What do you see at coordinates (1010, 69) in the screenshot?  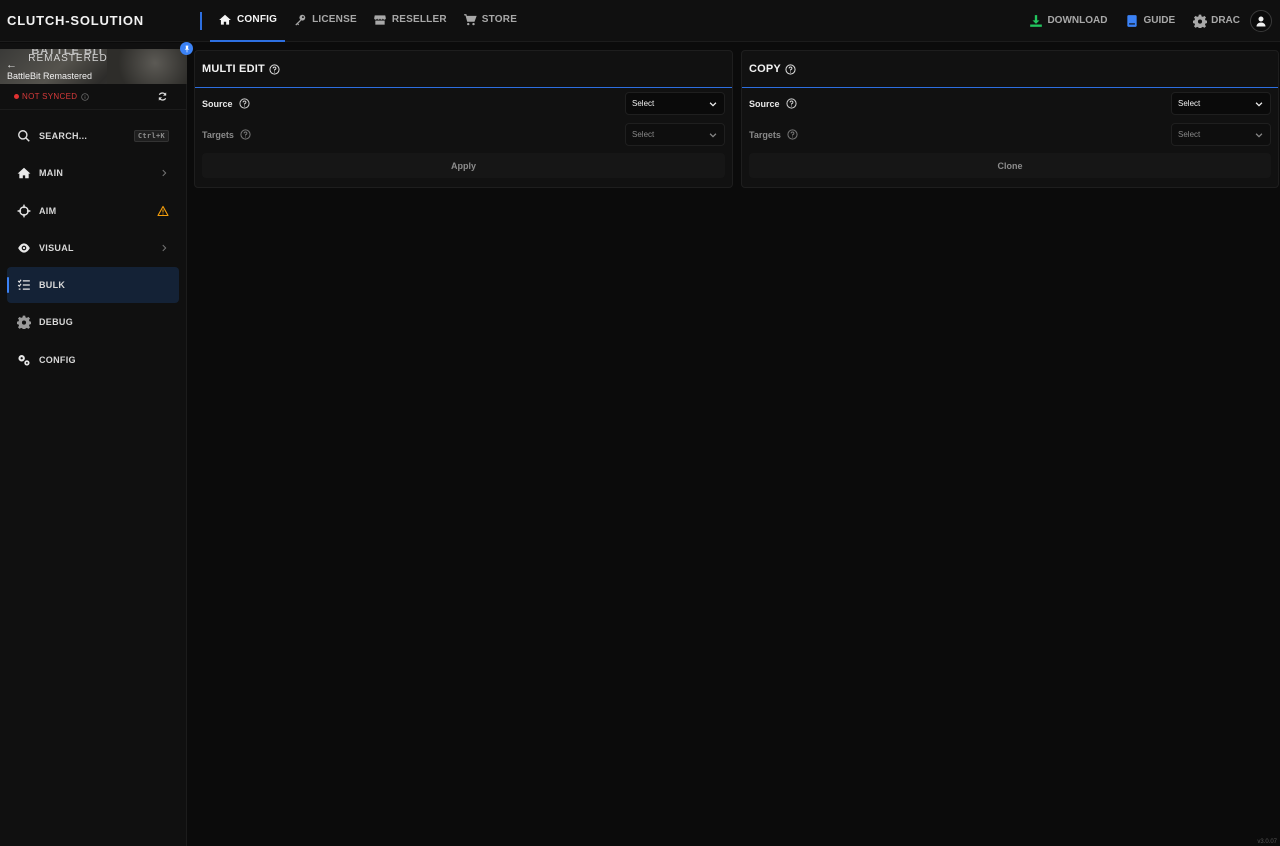 I see `panel-header: COPY` at bounding box center [1010, 69].